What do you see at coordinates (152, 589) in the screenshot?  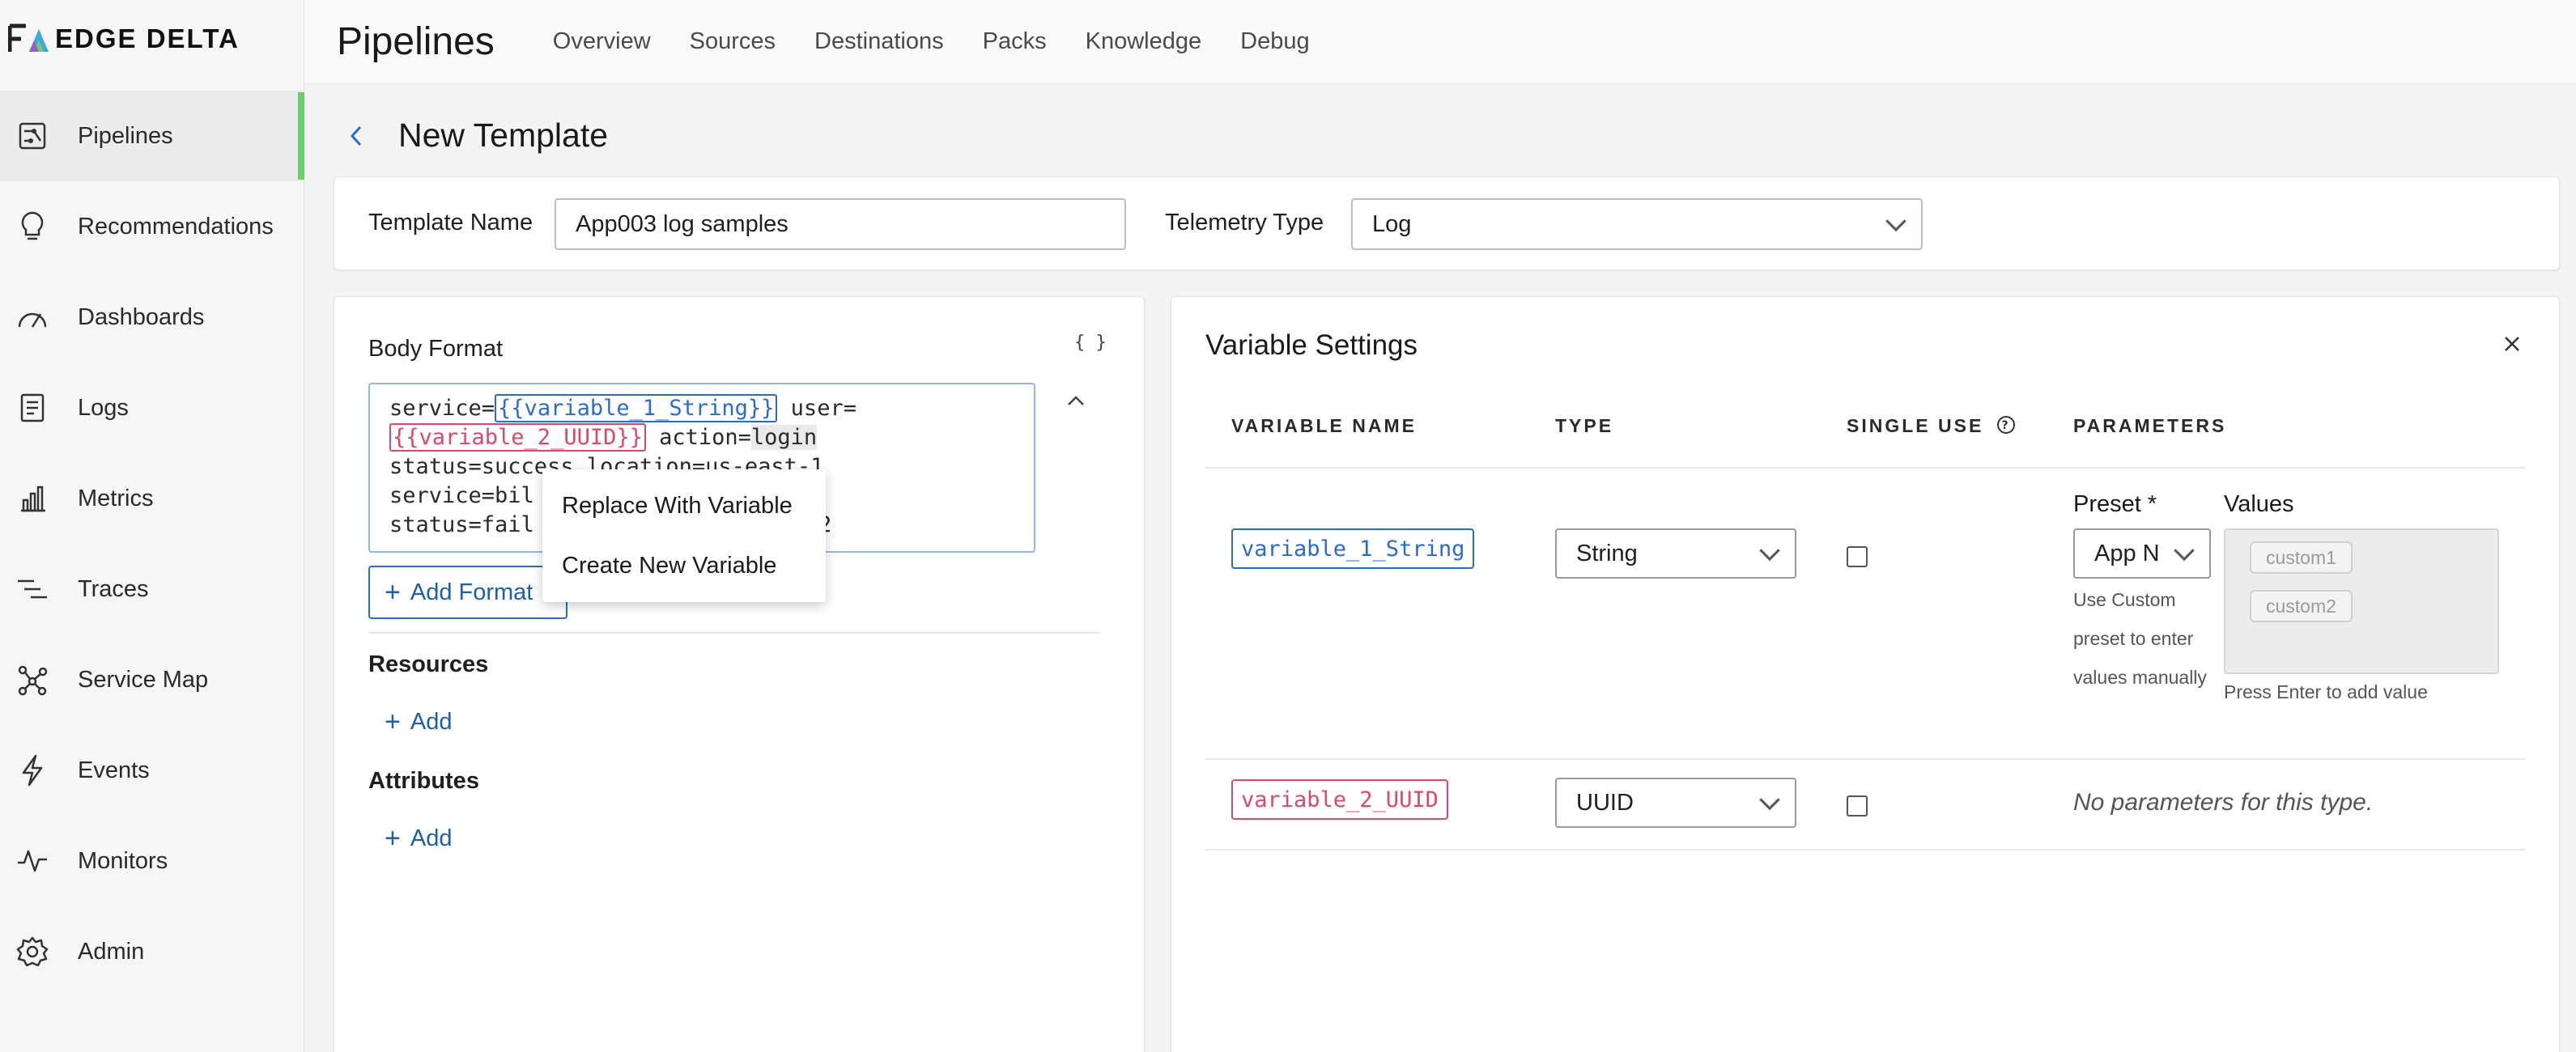 I see `sidebar-item-traces: Traces` at bounding box center [152, 589].